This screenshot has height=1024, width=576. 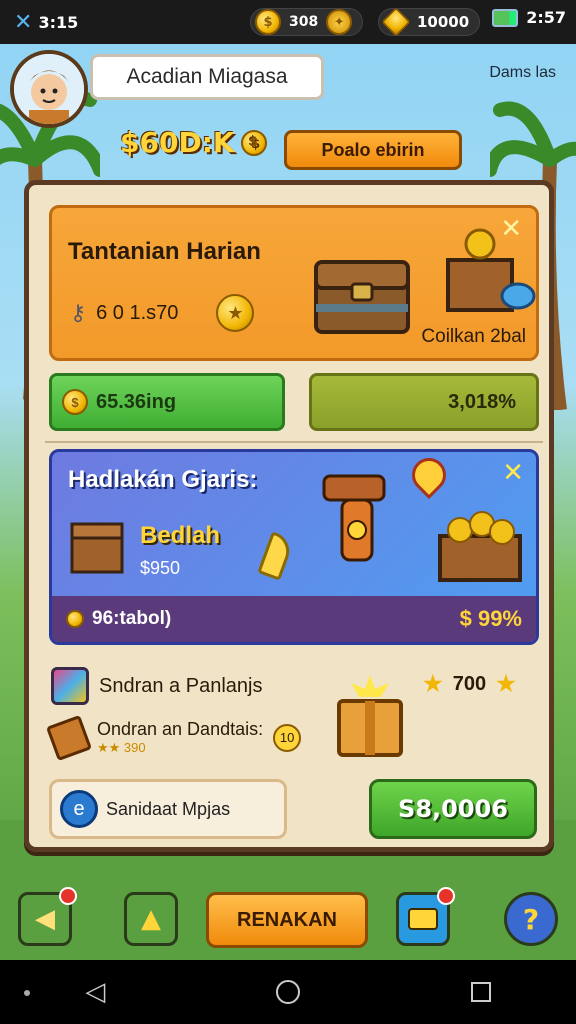 What do you see at coordinates (134, 747) in the screenshot?
I see `lower-row-2-stars-value: 390` at bounding box center [134, 747].